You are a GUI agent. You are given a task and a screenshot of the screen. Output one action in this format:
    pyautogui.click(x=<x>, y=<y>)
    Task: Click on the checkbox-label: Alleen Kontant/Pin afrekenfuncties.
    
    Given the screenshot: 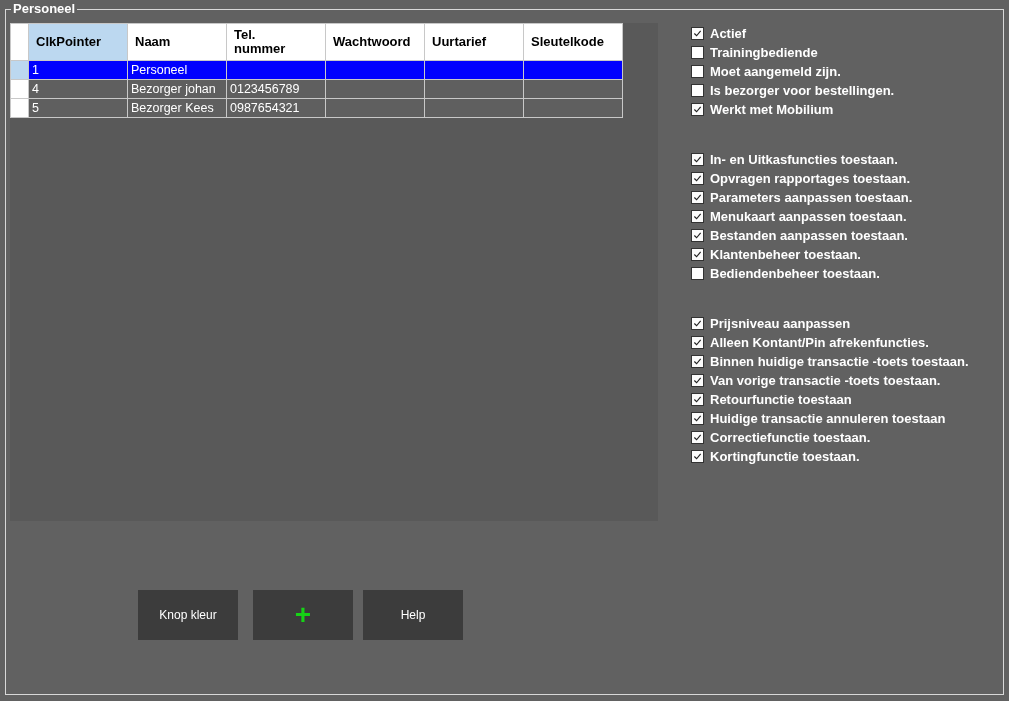 What is the action you would take?
    pyautogui.click(x=819, y=342)
    